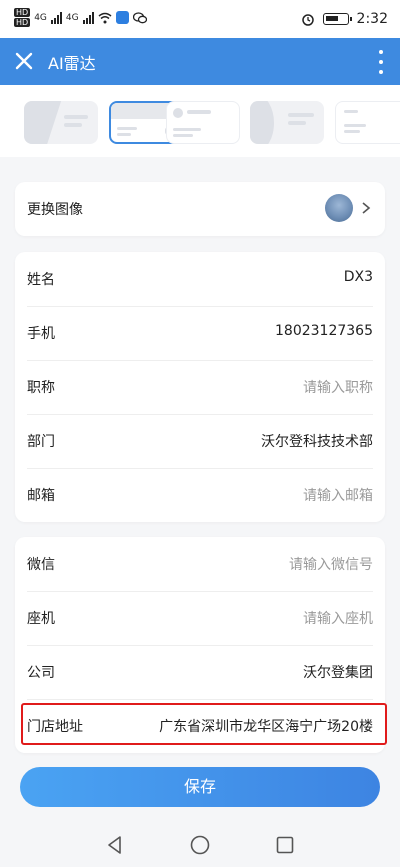 The image size is (400, 867). Describe the element at coordinates (55, 727) in the screenshot. I see `field-label: 门店地址` at that location.